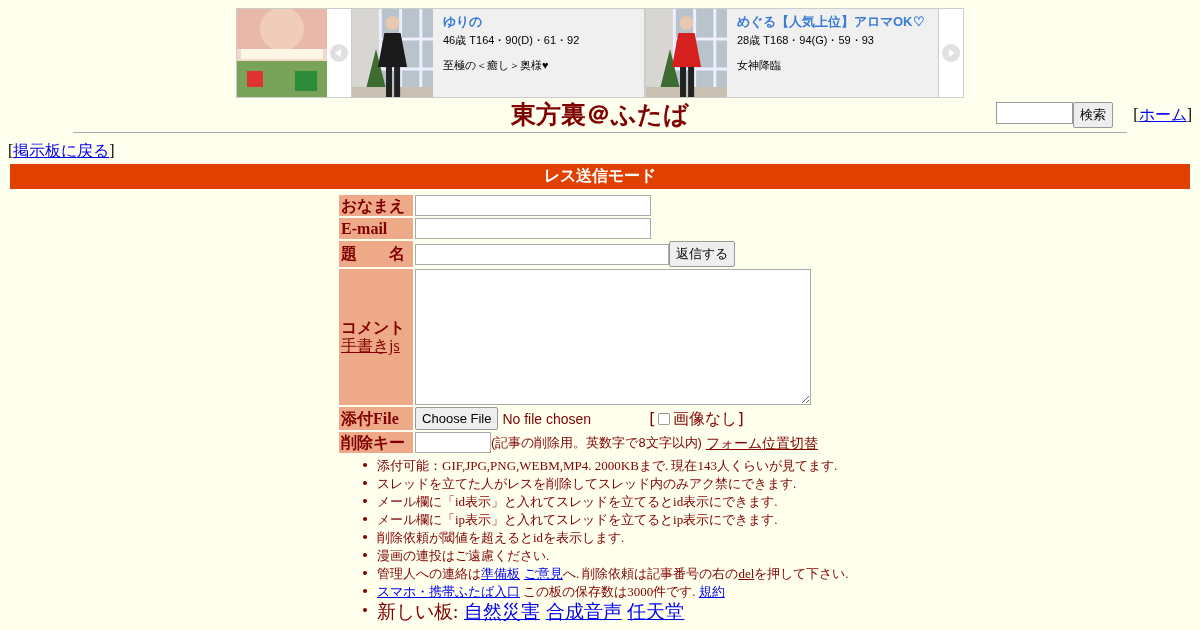  I want to click on note-text: メール欄に「id表示」と入れてスレッドを立てるとid表示にできます., so click(577, 501).